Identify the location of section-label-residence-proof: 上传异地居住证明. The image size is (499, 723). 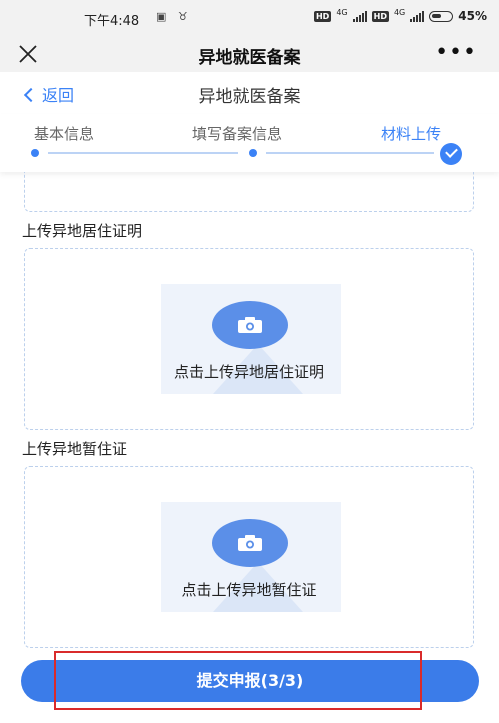
(82, 231).